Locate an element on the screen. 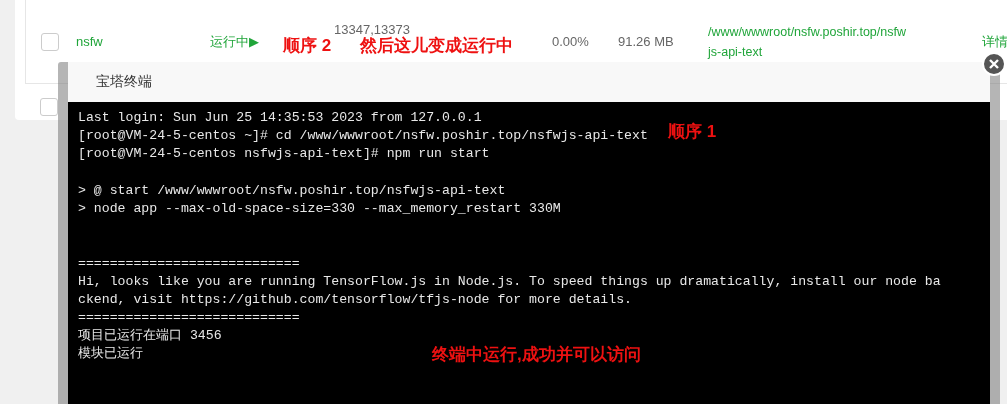  path-link: /www/wwwroot/nsfw.poshir.top/nsfwjs-api-text is located at coordinates (807, 41).